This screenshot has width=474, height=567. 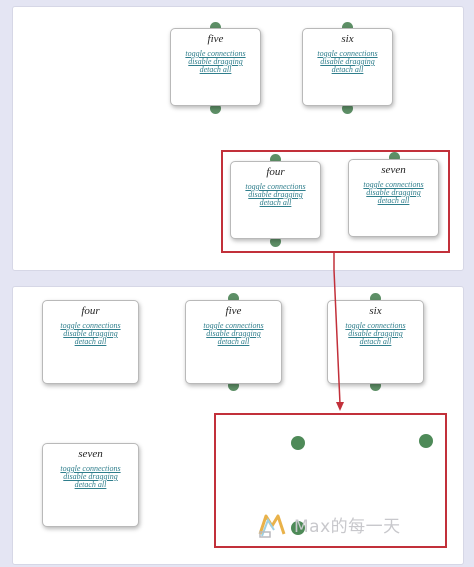 I want to click on connector-arrow, so click(x=338, y=332).